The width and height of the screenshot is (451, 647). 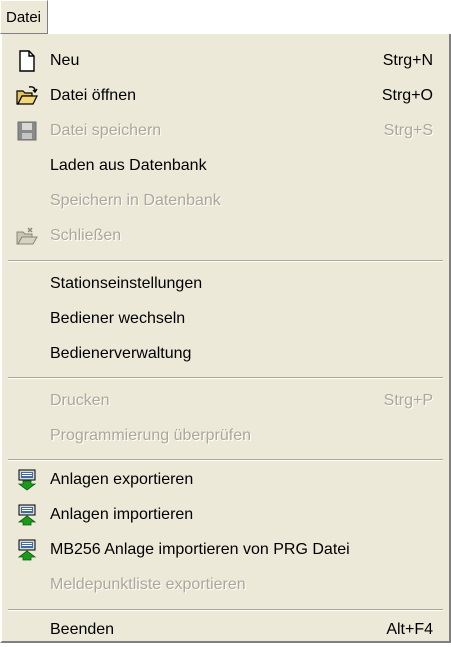 What do you see at coordinates (93, 95) in the screenshot?
I see `menu-item-datei-oeffnen-label: Datei öffnen` at bounding box center [93, 95].